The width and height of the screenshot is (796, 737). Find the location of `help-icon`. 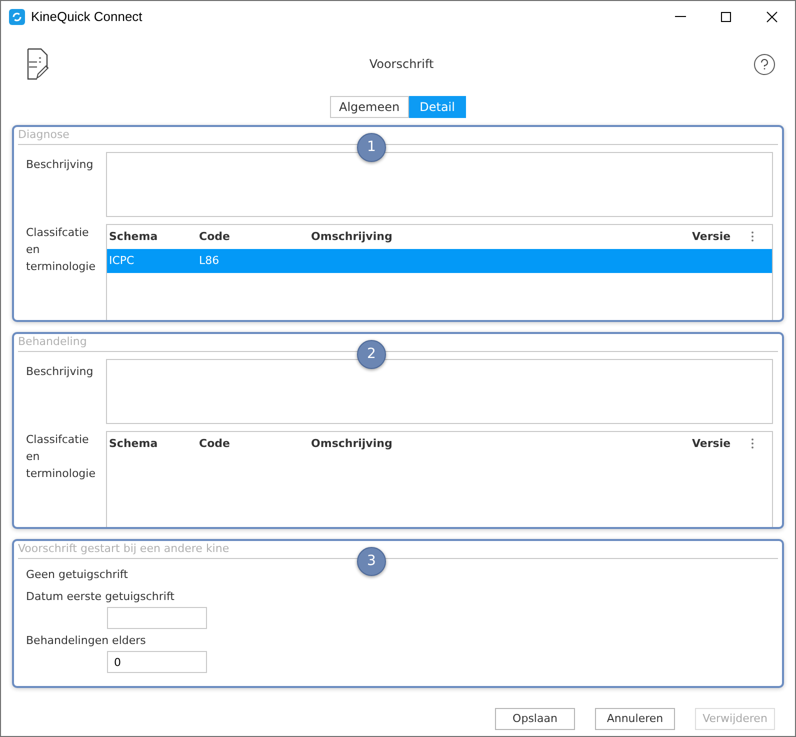

help-icon is located at coordinates (764, 64).